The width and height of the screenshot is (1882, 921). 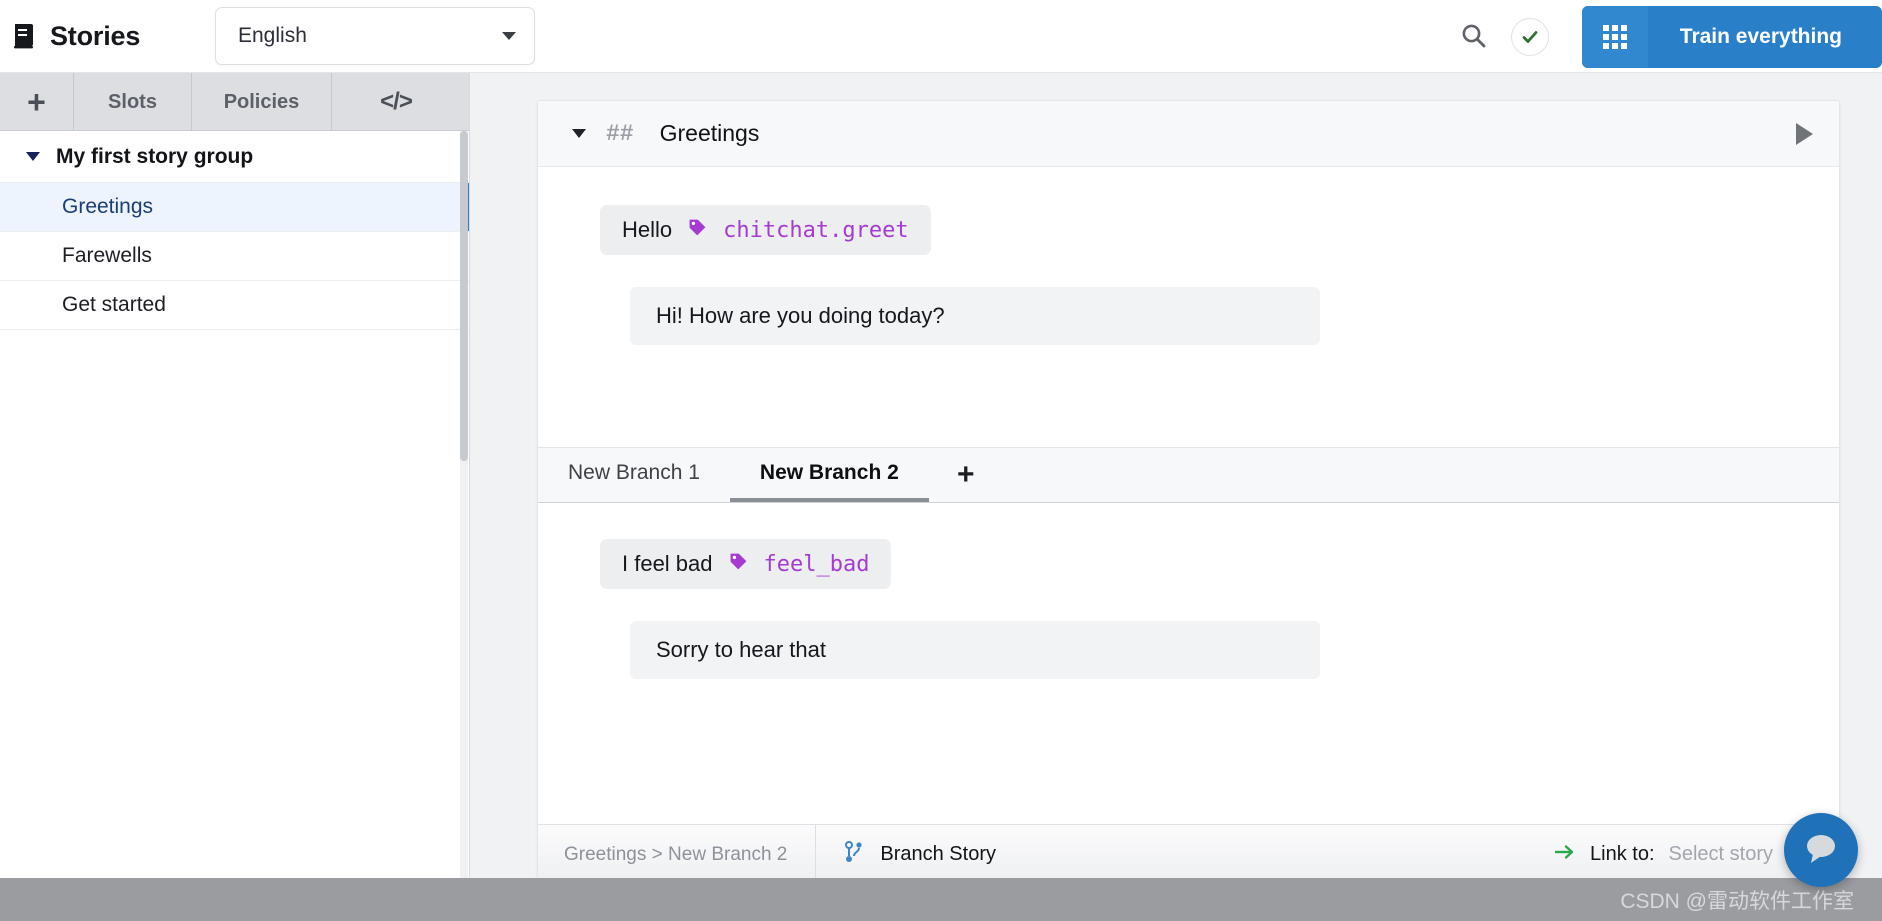 I want to click on training-status-button, so click(x=1530, y=37).